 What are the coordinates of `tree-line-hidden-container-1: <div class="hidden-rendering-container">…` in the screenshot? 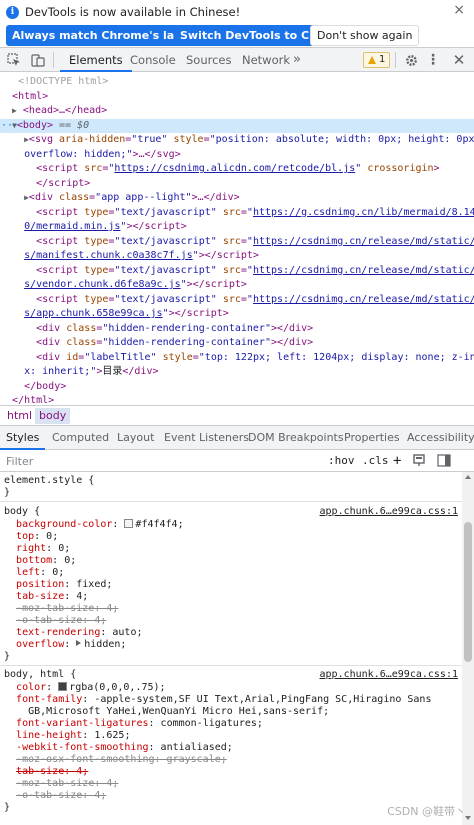 It's located at (237, 329).